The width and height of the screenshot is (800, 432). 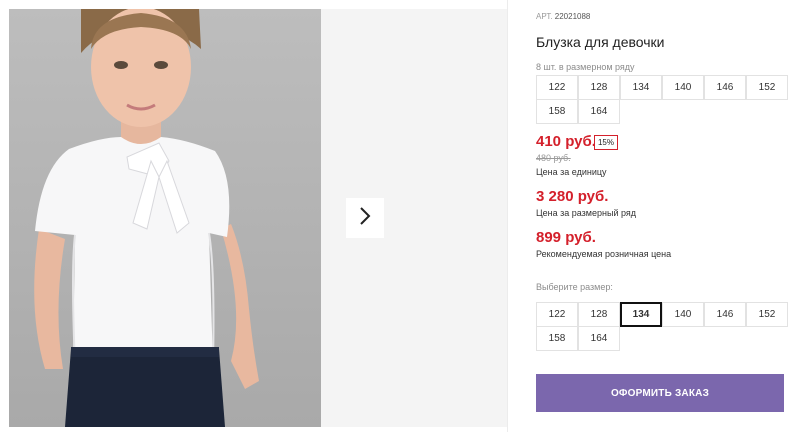 What do you see at coordinates (660, 393) in the screenshot?
I see `place-order-button: ОФОРМИТЬ ЗАКАЗ` at bounding box center [660, 393].